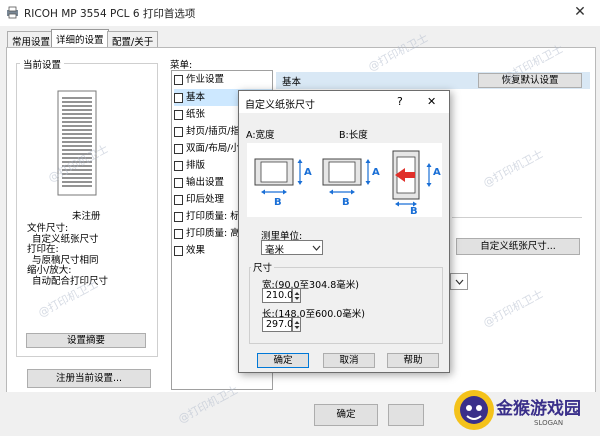 The height and width of the screenshot is (436, 600). Describe the element at coordinates (178, 199) in the screenshot. I see `finishing-icon` at that location.